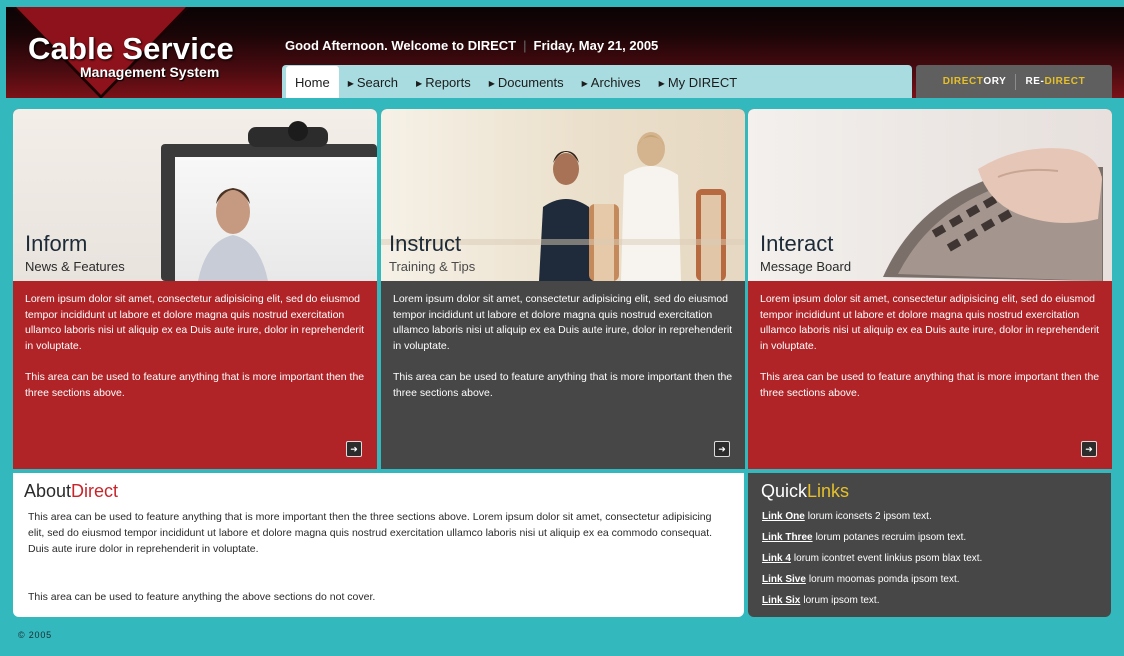 This screenshot has width=1124, height=656. I want to click on quick-link: Link Six, so click(781, 600).